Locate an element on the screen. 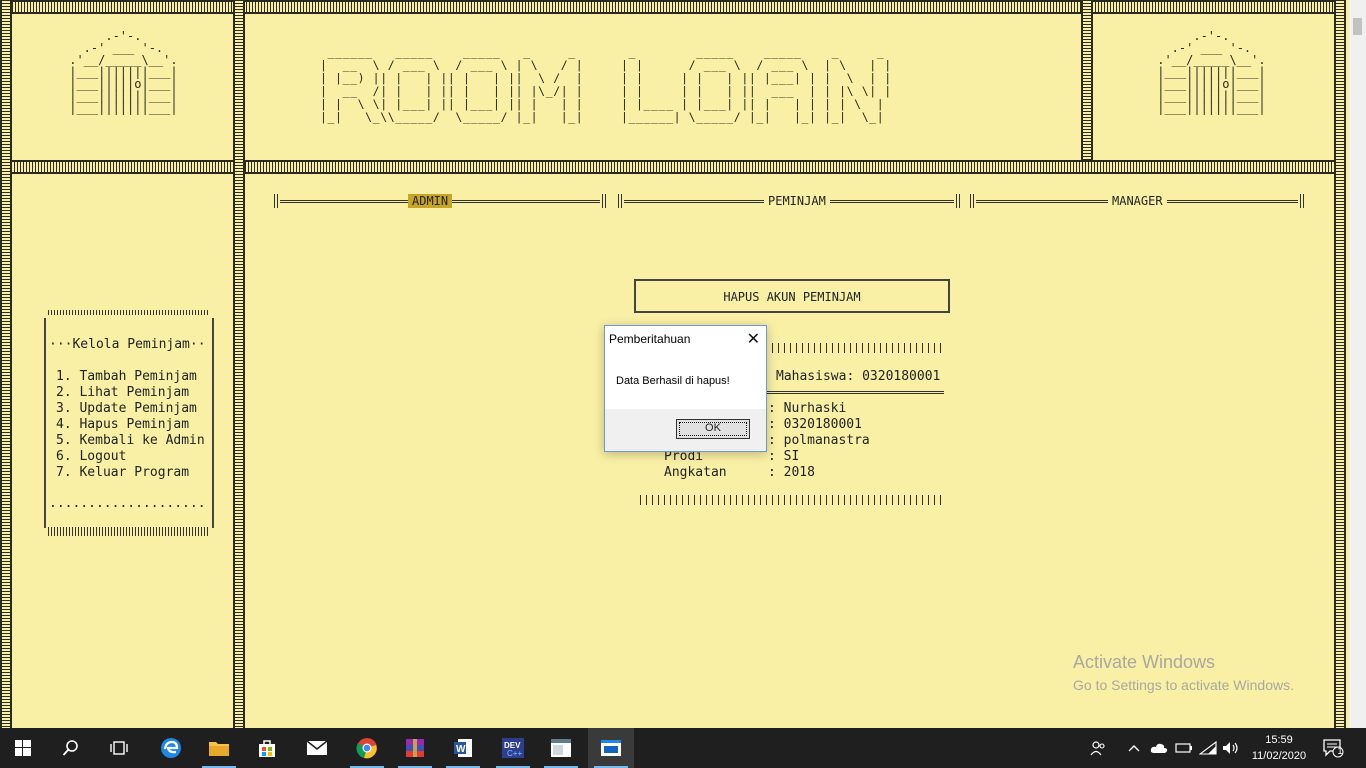 The image size is (1366, 768). dialog-footer: OK is located at coordinates (685, 430).